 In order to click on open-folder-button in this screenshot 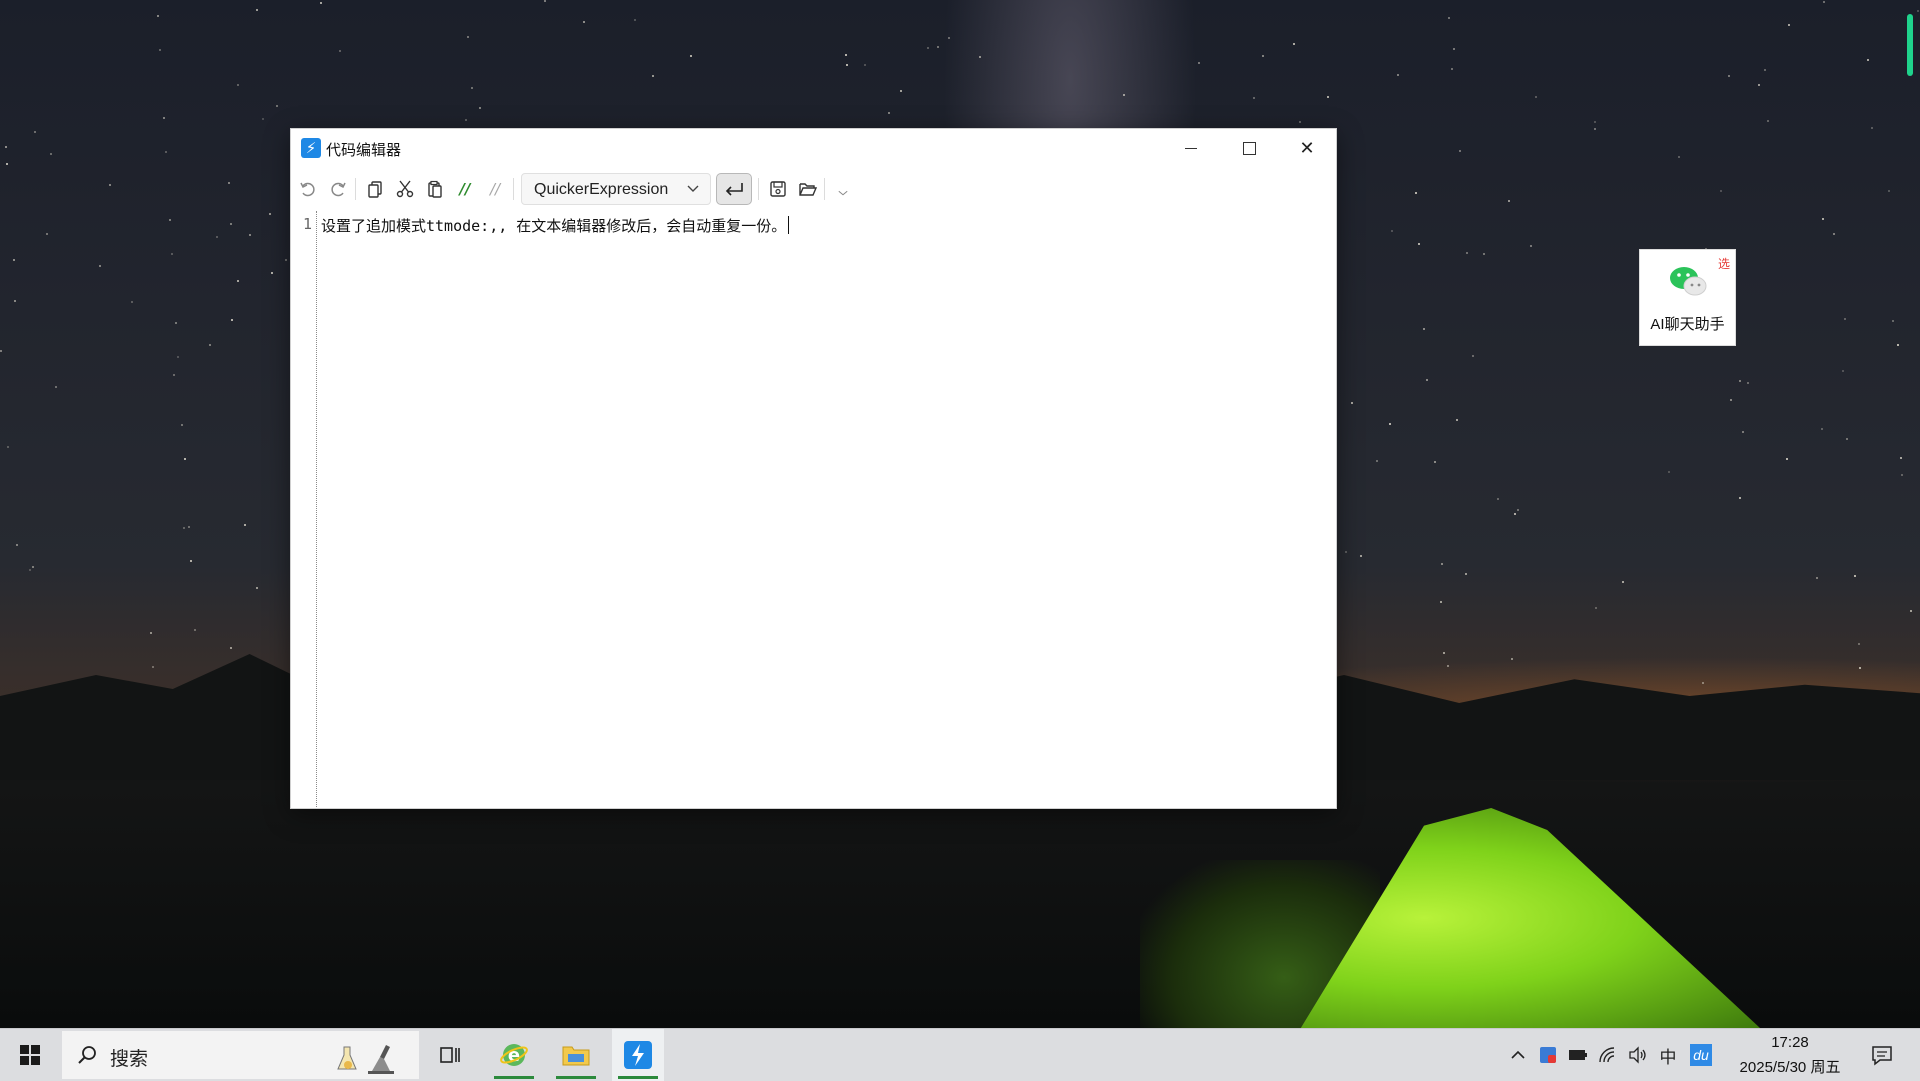, I will do `click(808, 189)`.